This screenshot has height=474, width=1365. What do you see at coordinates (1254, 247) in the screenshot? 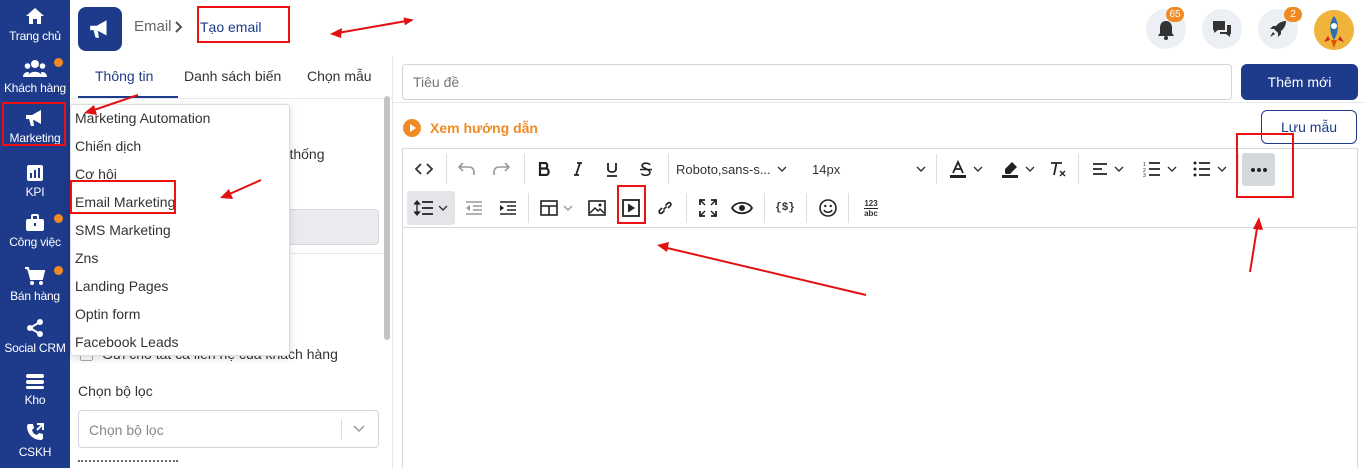
I see `arrow-to-more` at bounding box center [1254, 247].